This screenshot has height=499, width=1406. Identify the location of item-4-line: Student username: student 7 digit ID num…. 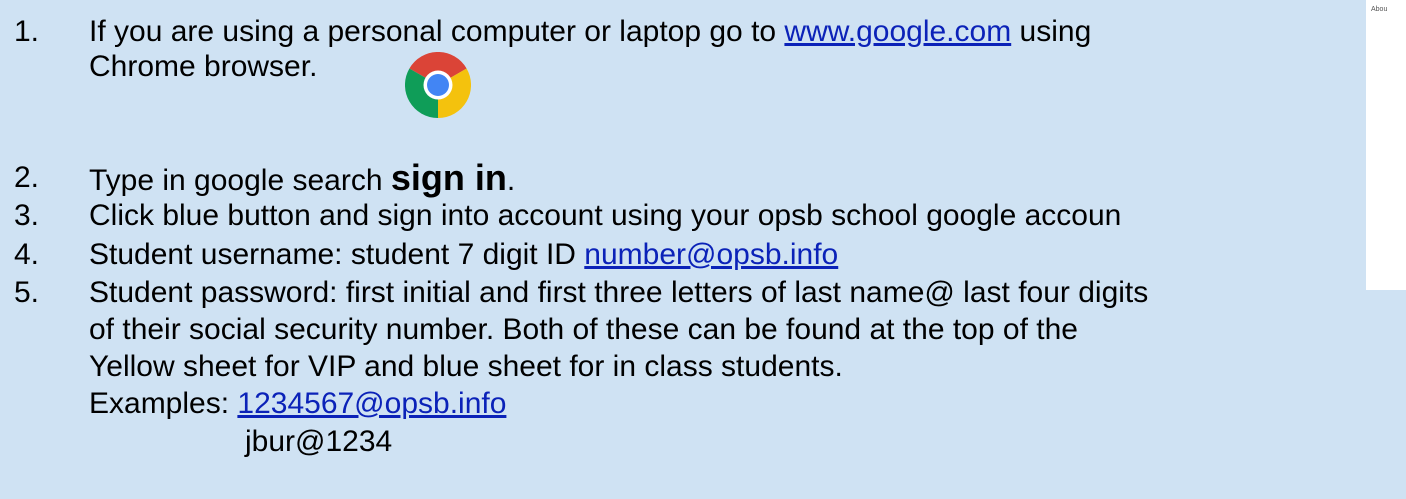
(463, 255).